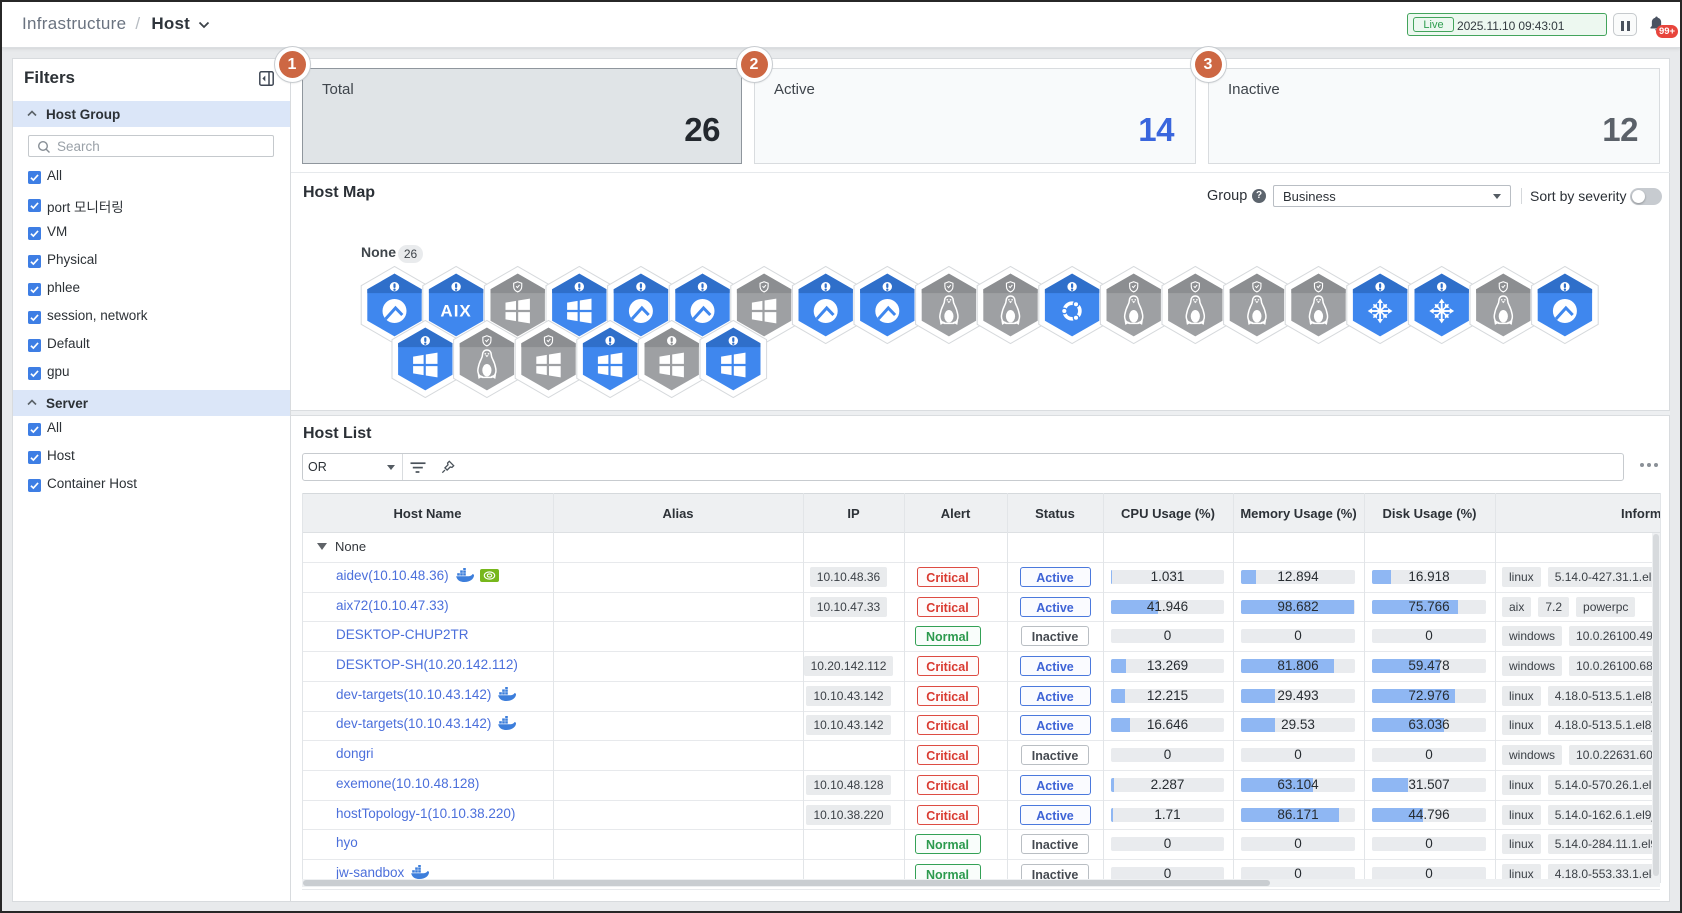  Describe the element at coordinates (455, 311) in the screenshot. I see `svg-text: AIX` at that location.